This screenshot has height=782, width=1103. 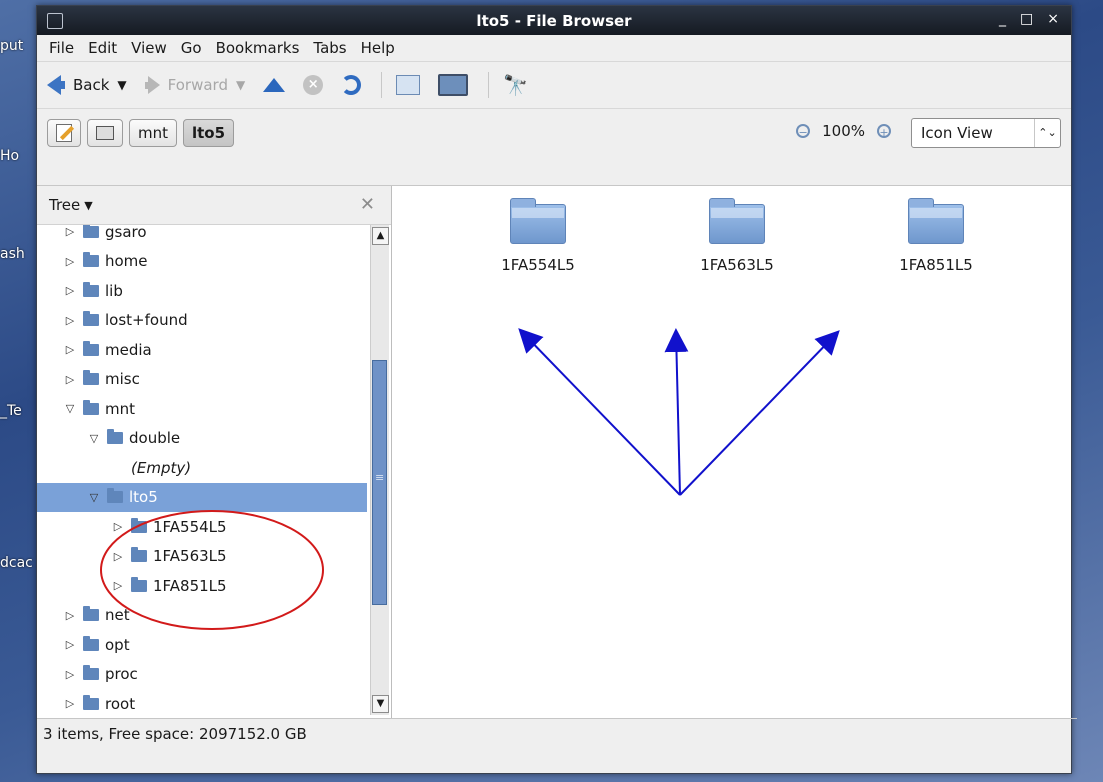 I want to click on status-bar: 3 items, Free space: 2097152.0 GB, so click(x=557, y=733).